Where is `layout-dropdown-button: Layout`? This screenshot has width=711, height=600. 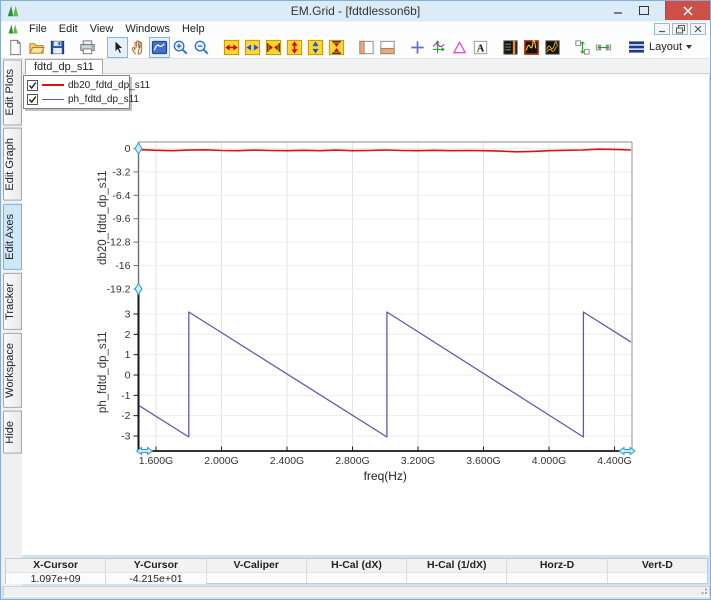 layout-dropdown-button: Layout is located at coordinates (660, 47).